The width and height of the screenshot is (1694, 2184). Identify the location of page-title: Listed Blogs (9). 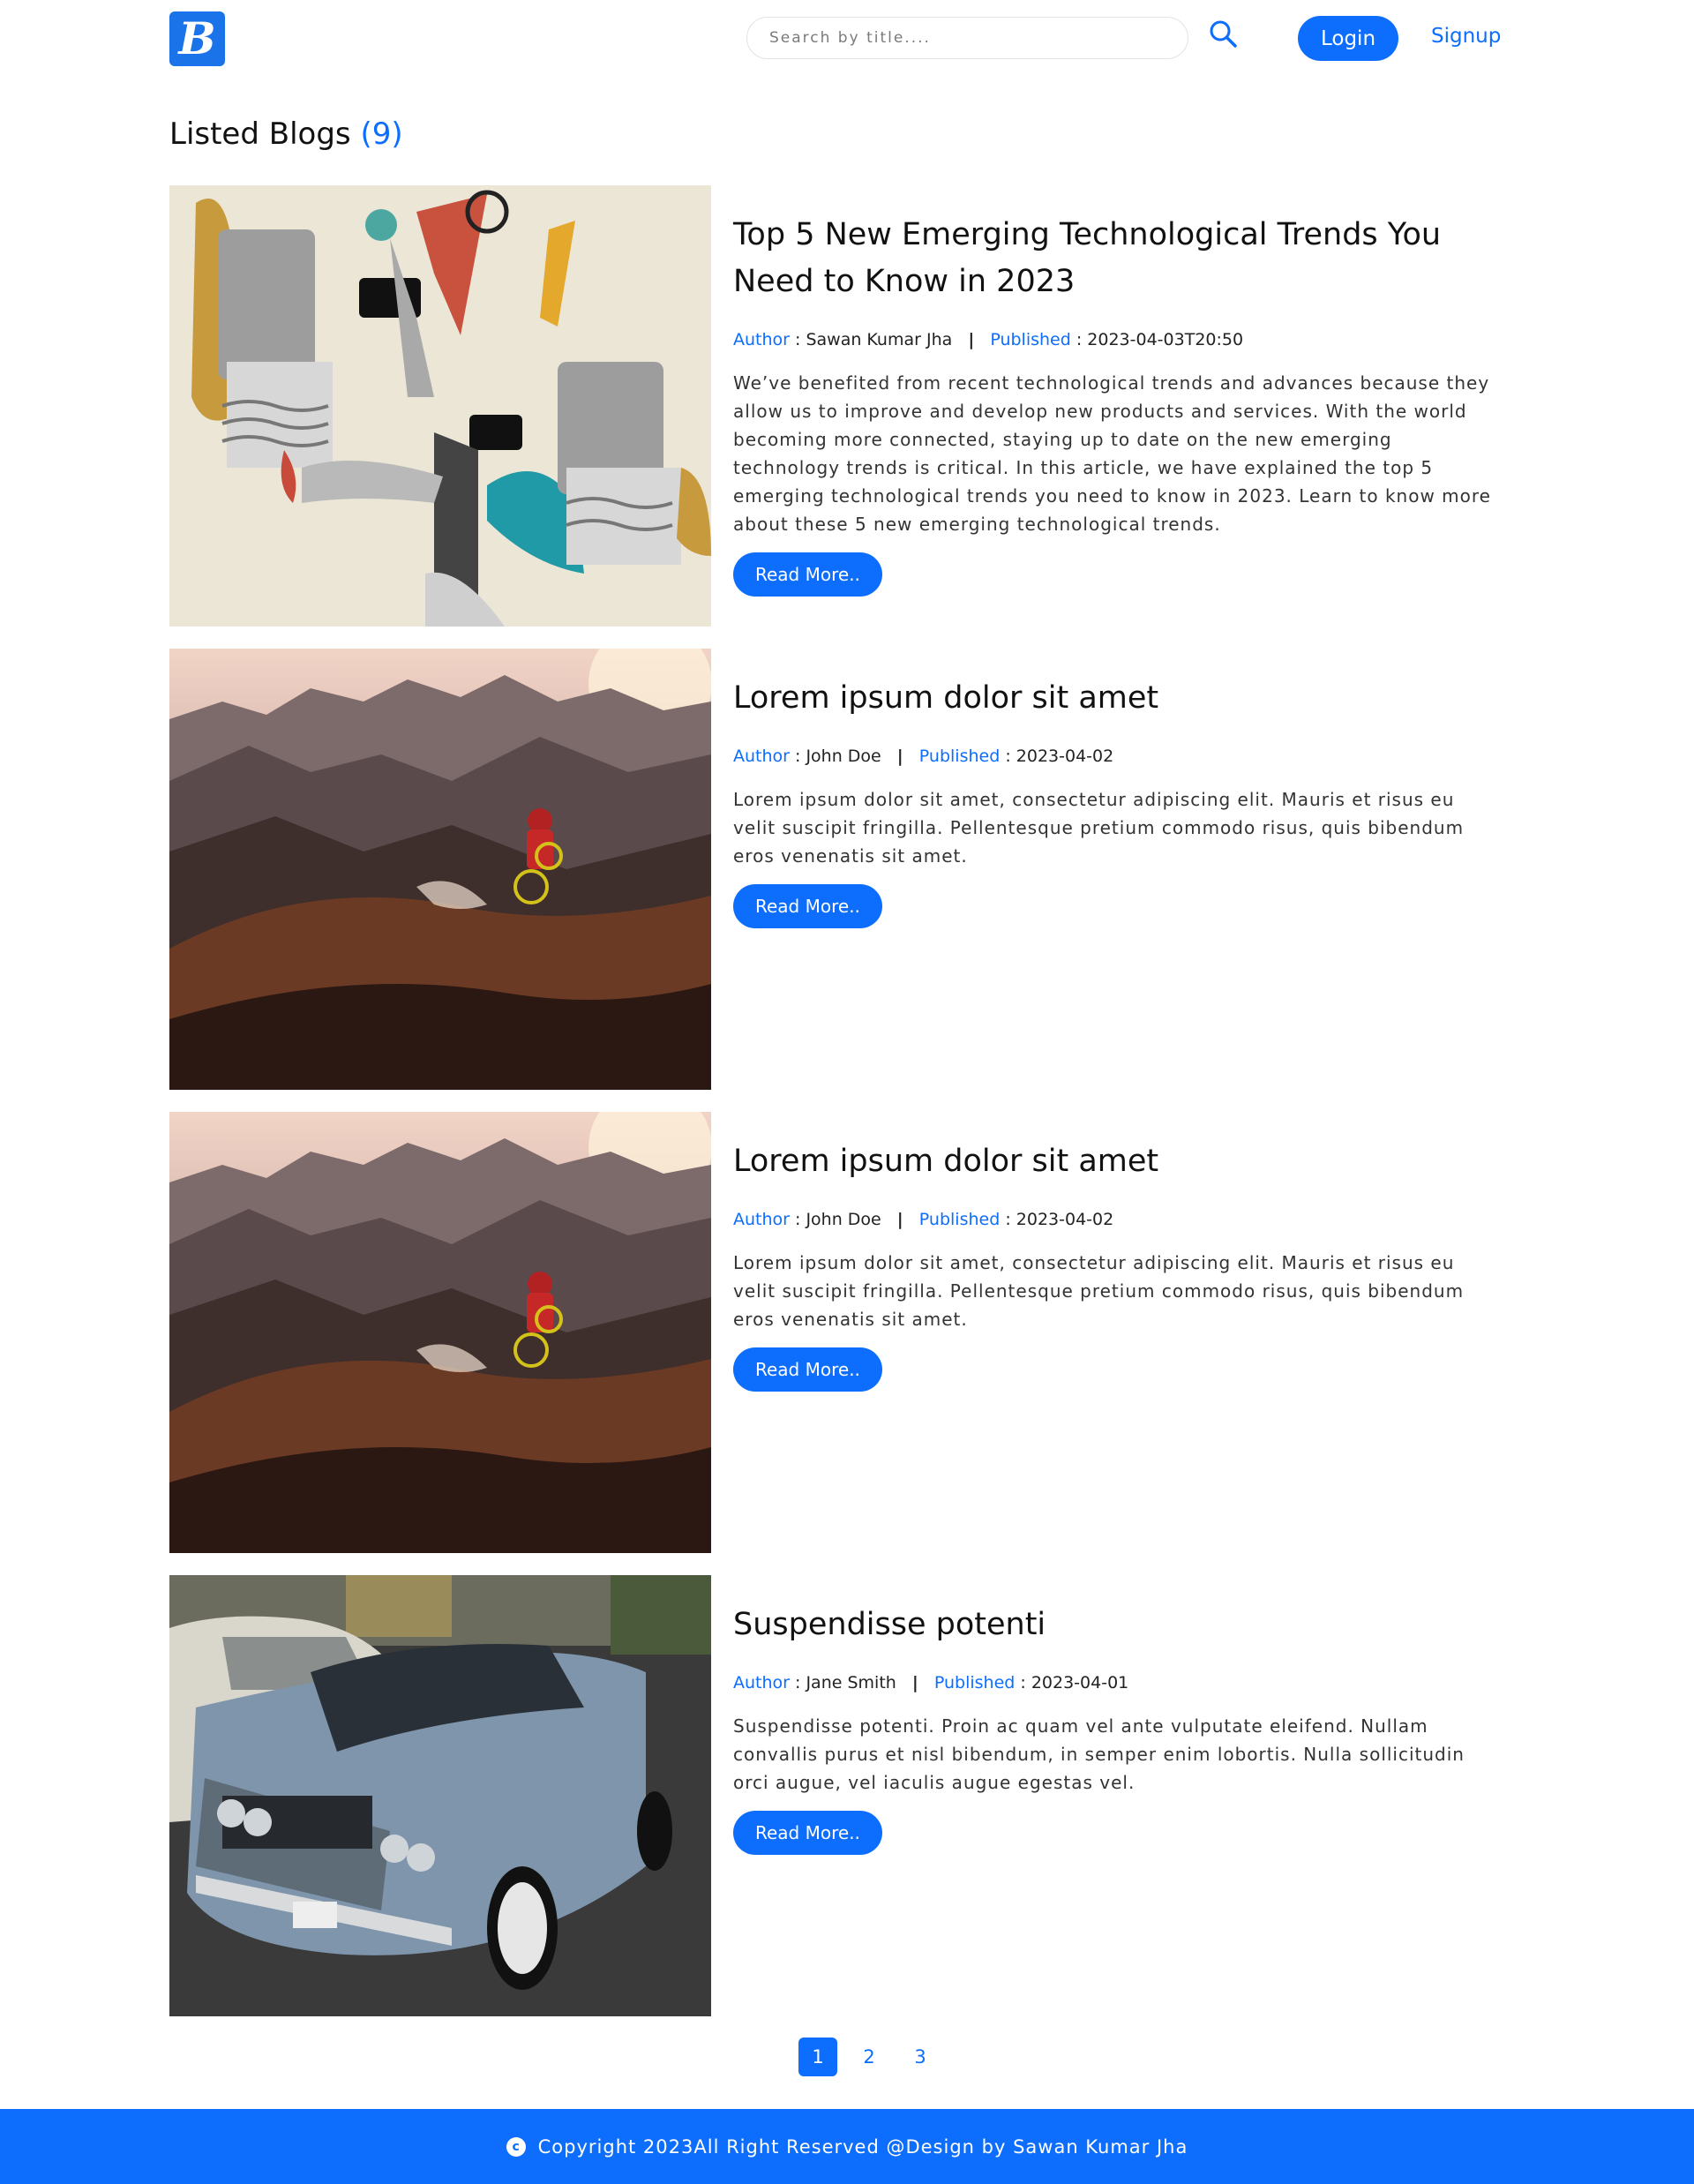
(286, 134).